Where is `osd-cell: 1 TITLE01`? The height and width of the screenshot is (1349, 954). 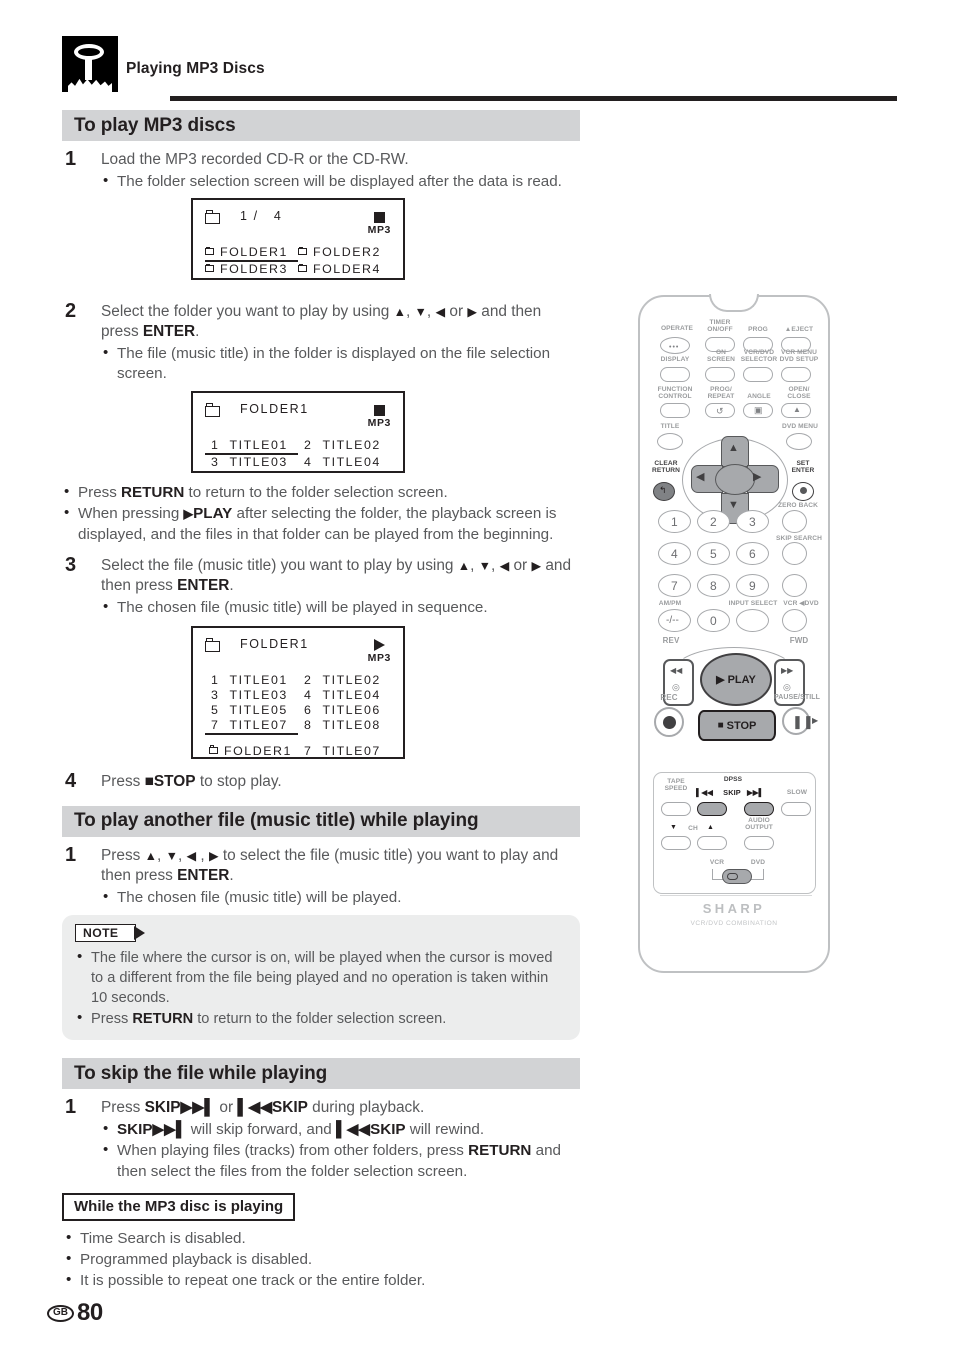 osd-cell: 1 TITLE01 is located at coordinates (251, 447).